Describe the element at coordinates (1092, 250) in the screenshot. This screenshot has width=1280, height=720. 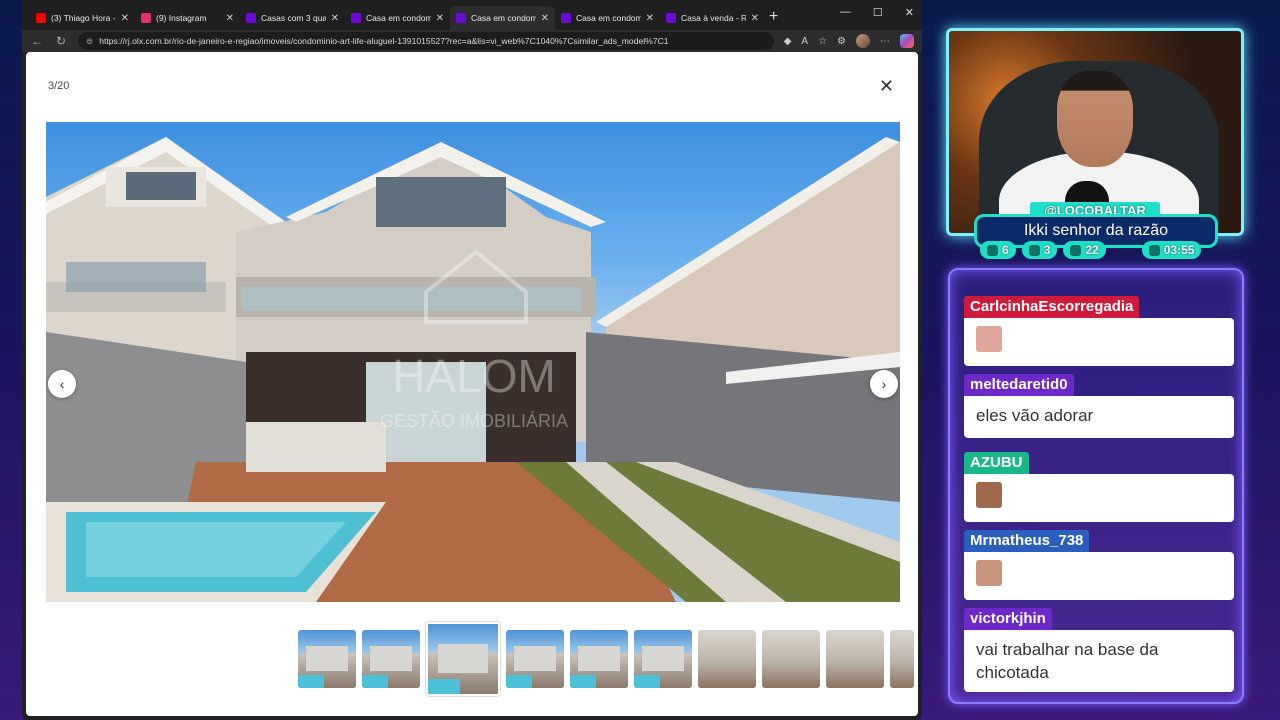
I see `stat-value: 22` at that location.